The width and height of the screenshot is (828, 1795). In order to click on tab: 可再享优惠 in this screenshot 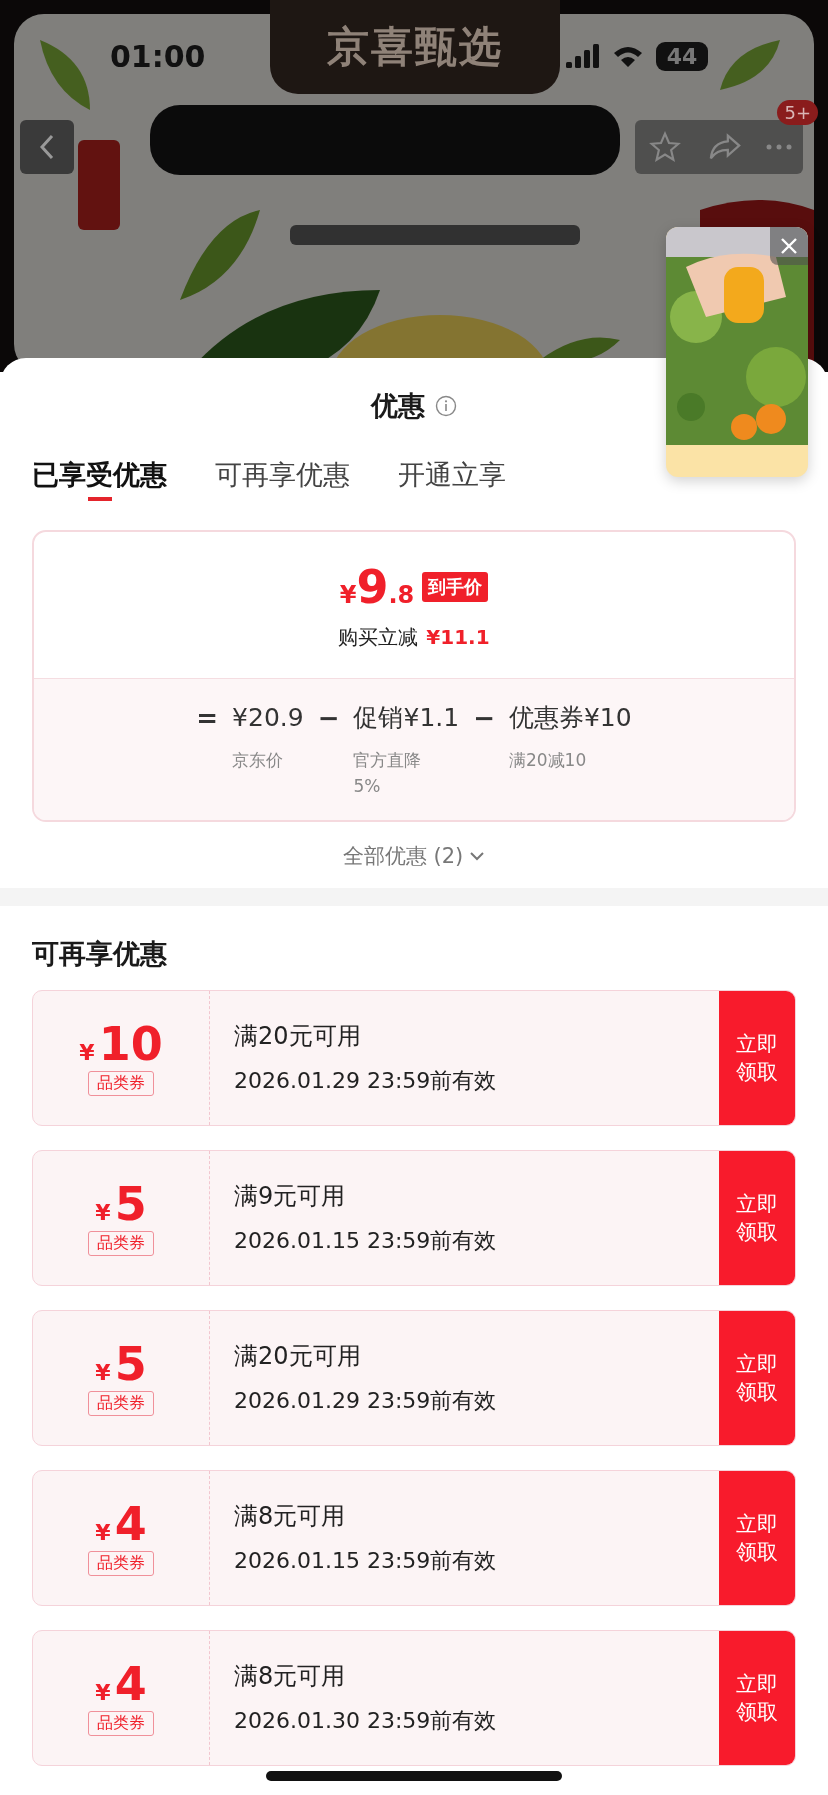, I will do `click(282, 481)`.